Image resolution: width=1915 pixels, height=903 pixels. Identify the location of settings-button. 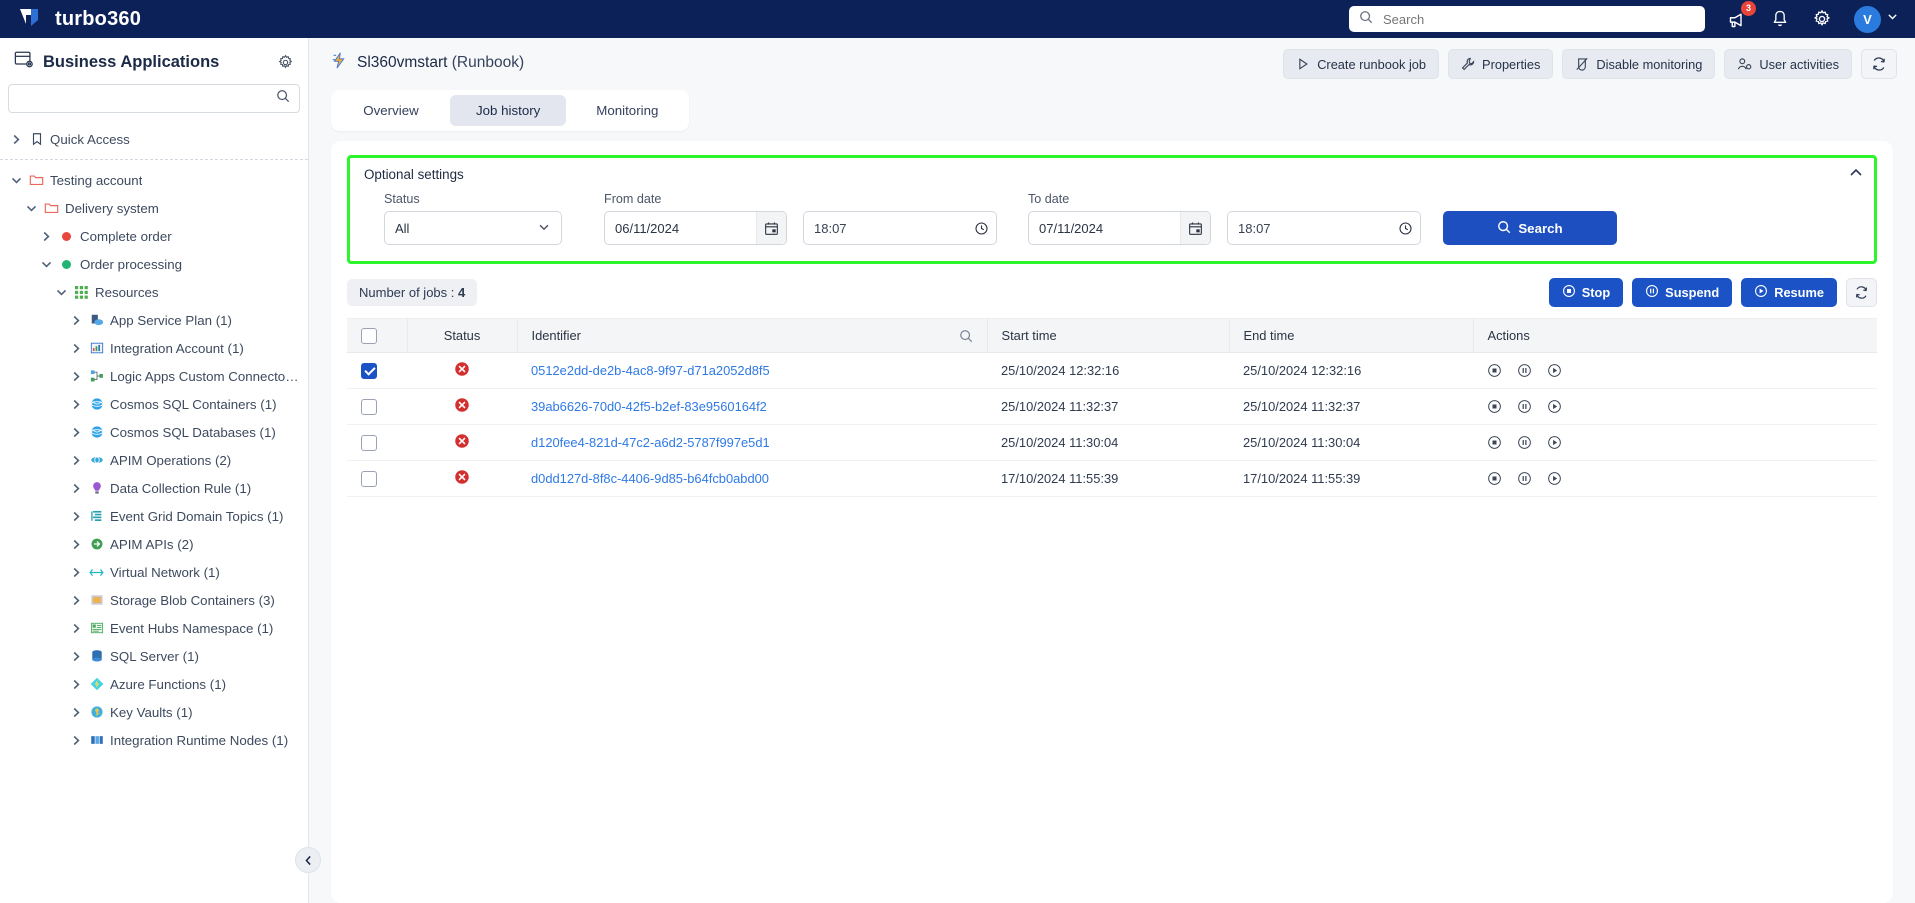
(1822, 19).